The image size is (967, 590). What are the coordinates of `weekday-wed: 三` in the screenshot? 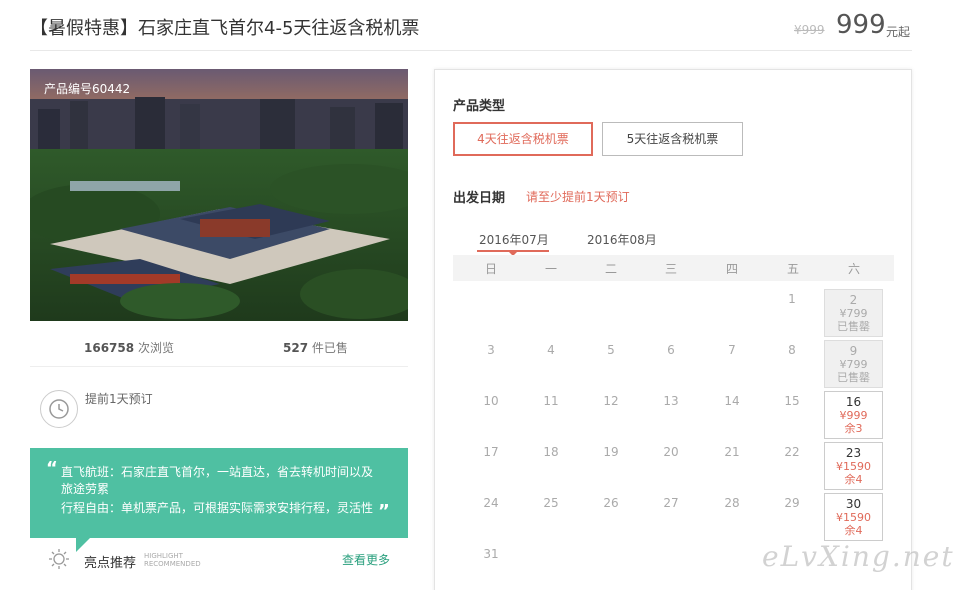 It's located at (670, 269).